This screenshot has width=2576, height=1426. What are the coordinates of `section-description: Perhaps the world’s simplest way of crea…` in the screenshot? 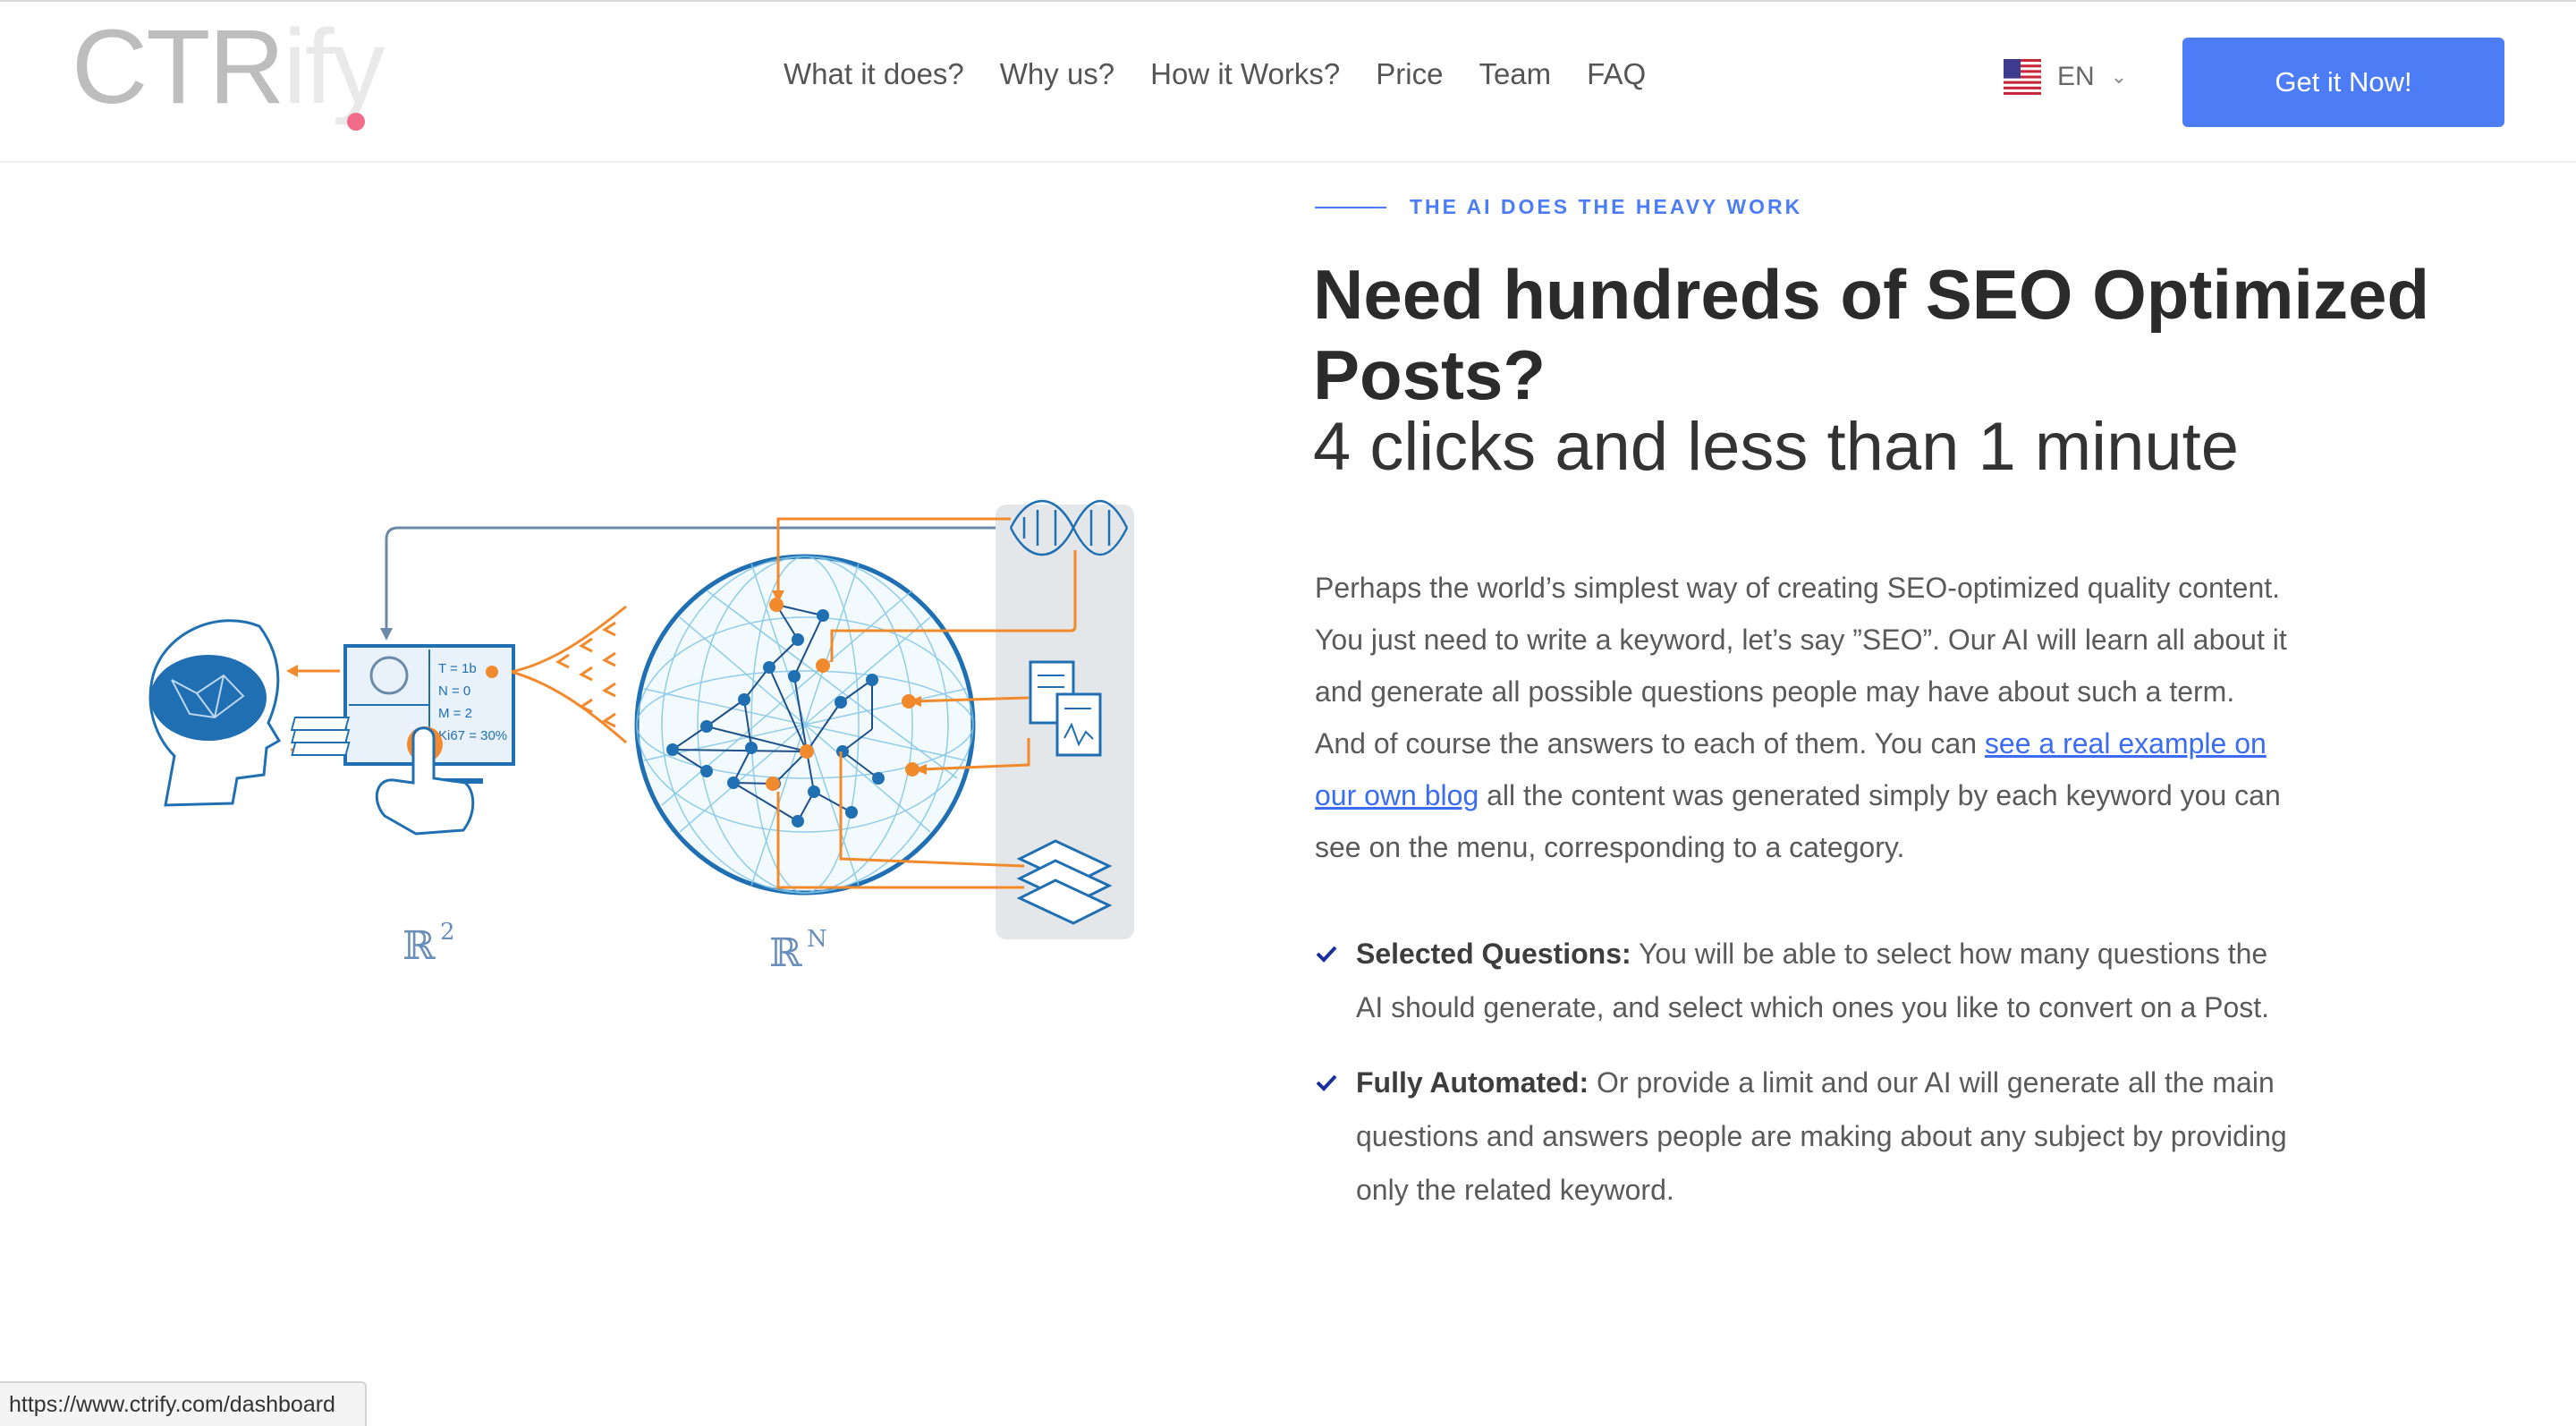 It's located at (1802, 718).